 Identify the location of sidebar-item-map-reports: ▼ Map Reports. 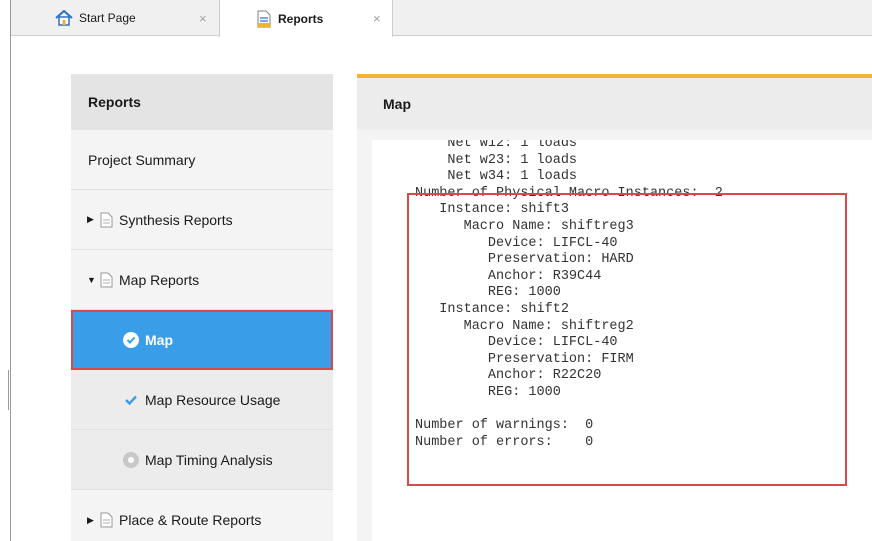
(202, 280).